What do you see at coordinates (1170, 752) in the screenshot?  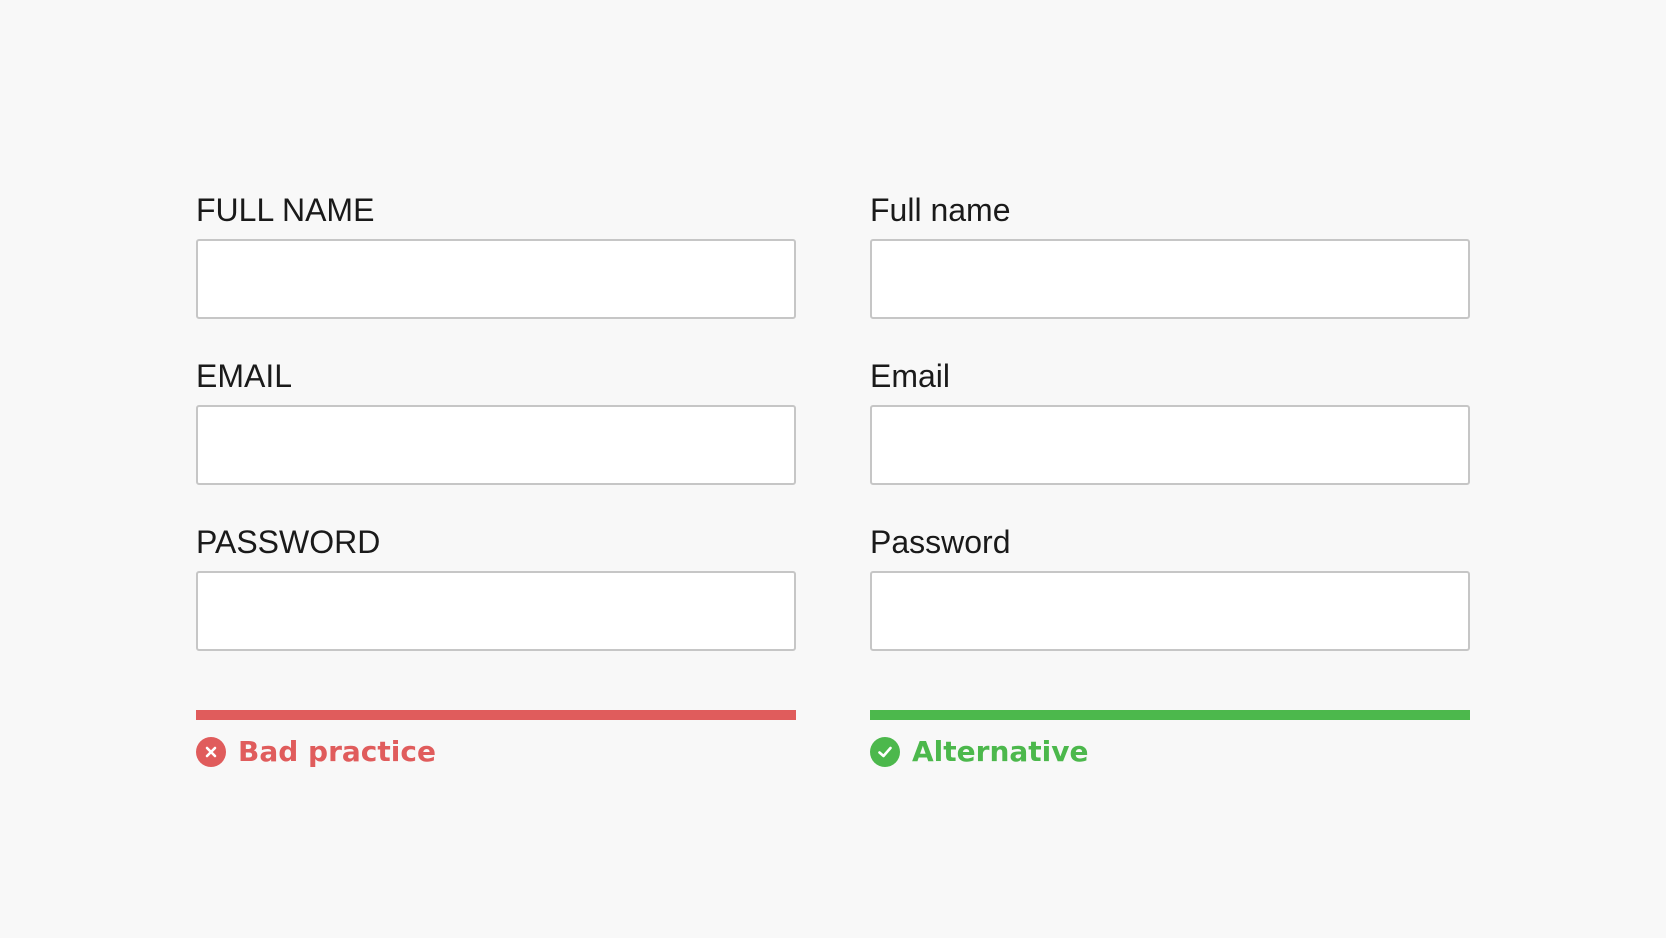 I see `alternative-verdict: Alternative` at bounding box center [1170, 752].